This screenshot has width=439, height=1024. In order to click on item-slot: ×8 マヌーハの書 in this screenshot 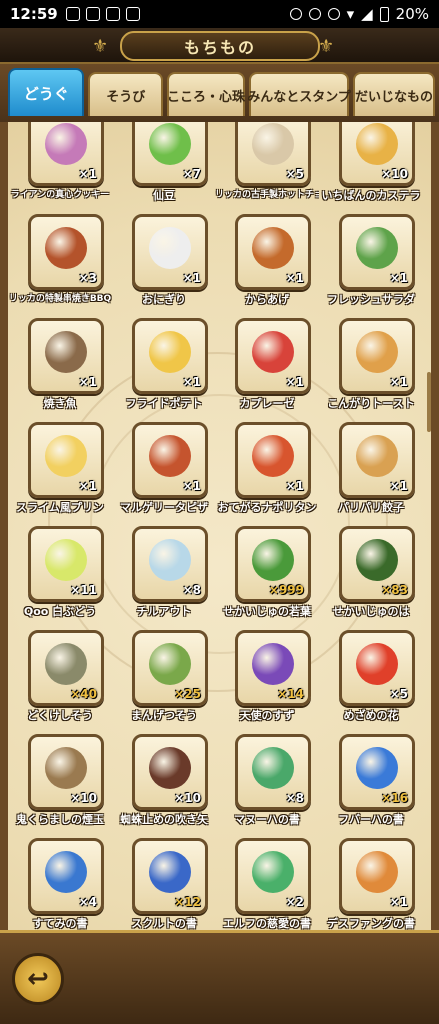, I will do `click(267, 782)`.